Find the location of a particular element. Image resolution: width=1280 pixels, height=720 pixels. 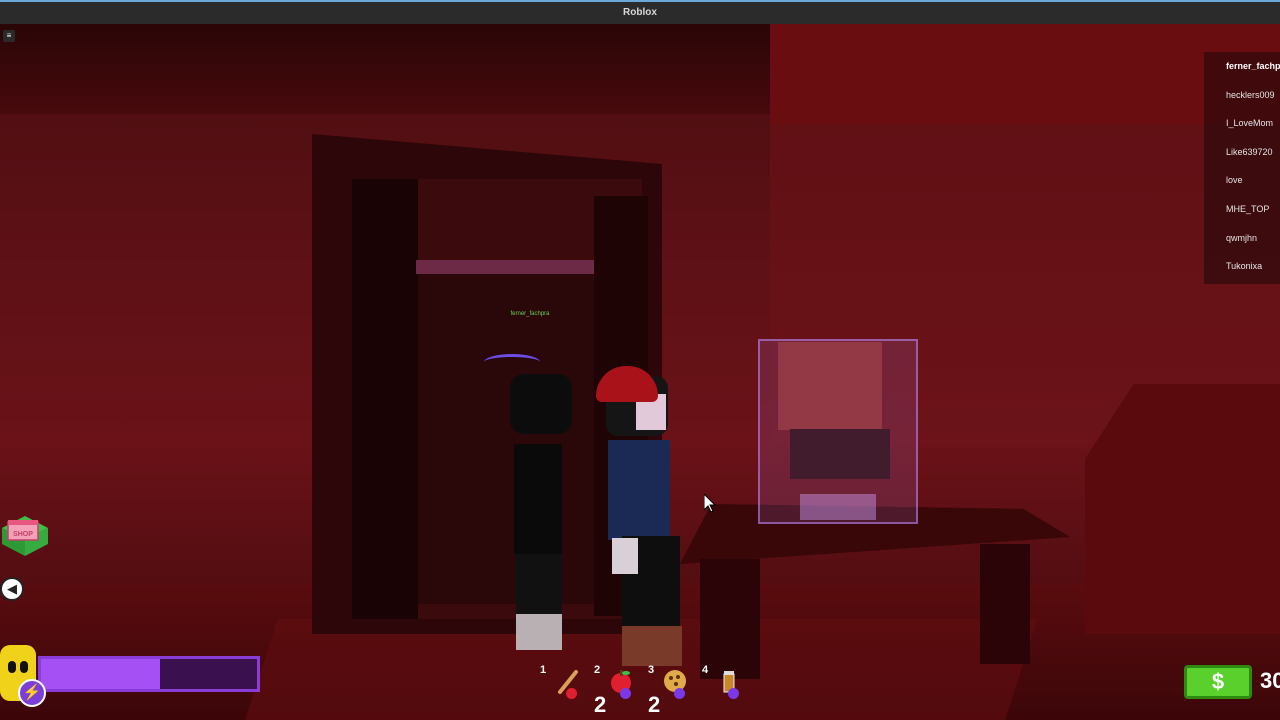

player-list-item: Like639720 is located at coordinates (1242, 152).